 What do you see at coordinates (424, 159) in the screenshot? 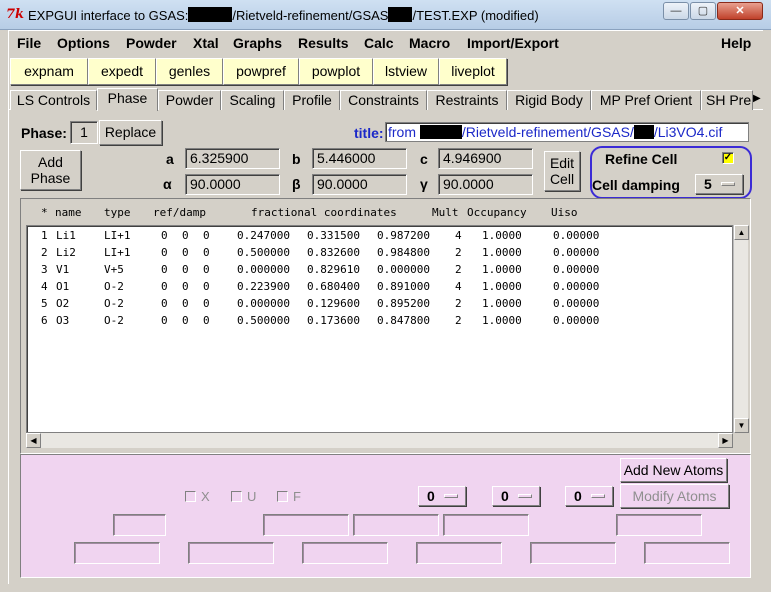
I see `cell-c-label: c` at bounding box center [424, 159].